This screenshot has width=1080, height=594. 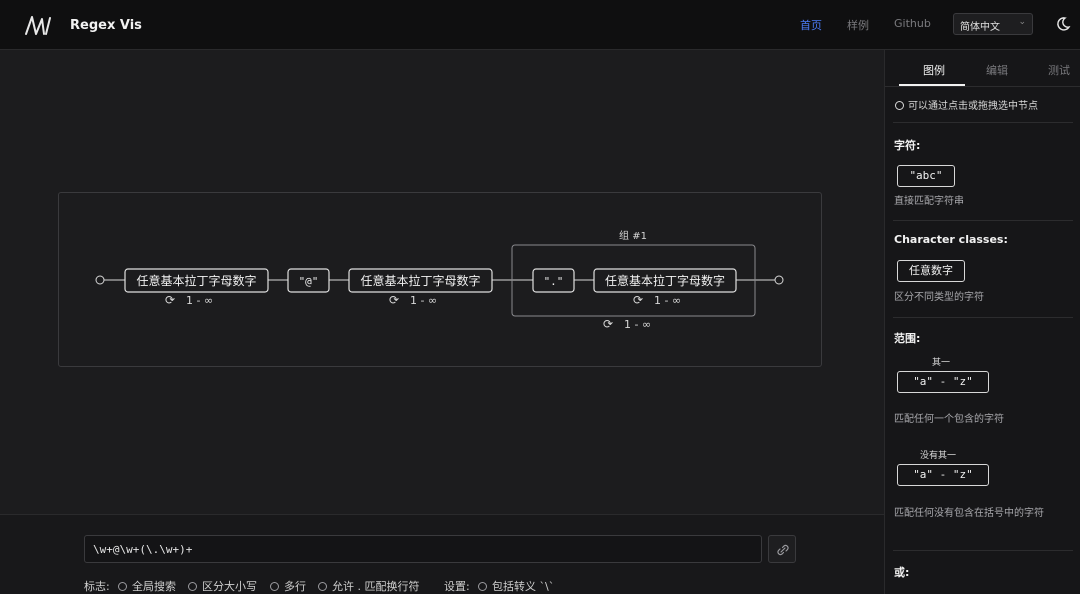 I want to click on node-word-char-3: 任意基本拉丁字母数字, so click(x=665, y=280).